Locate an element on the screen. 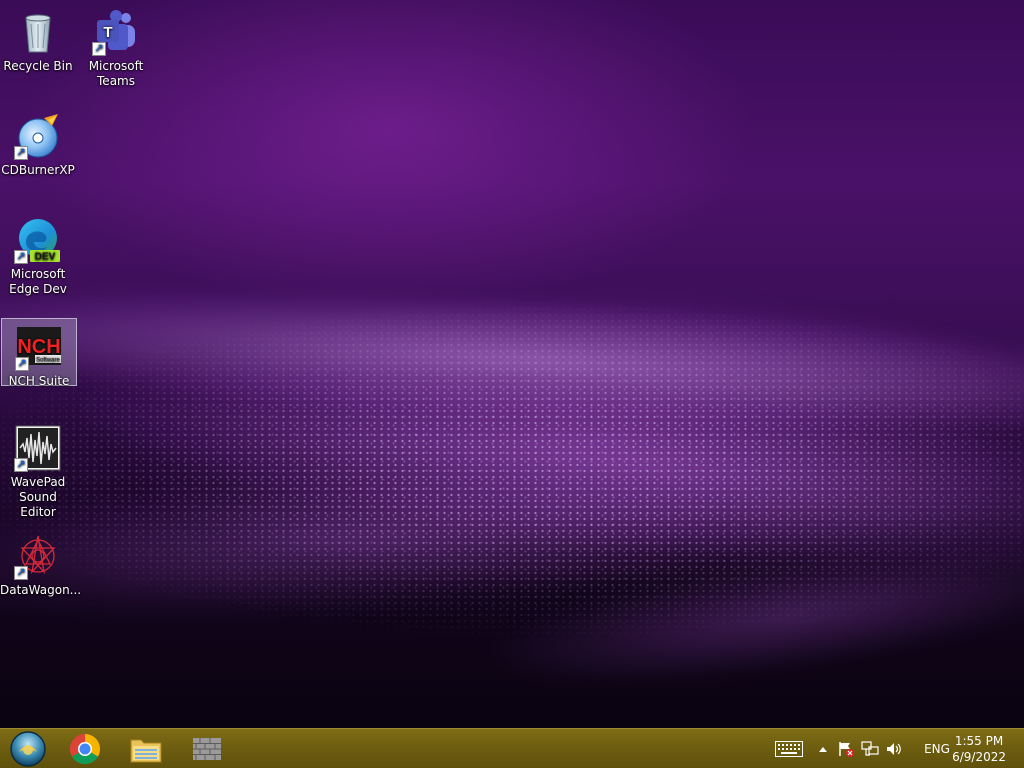  nch-logo-text: NCH is located at coordinates (38, 347).